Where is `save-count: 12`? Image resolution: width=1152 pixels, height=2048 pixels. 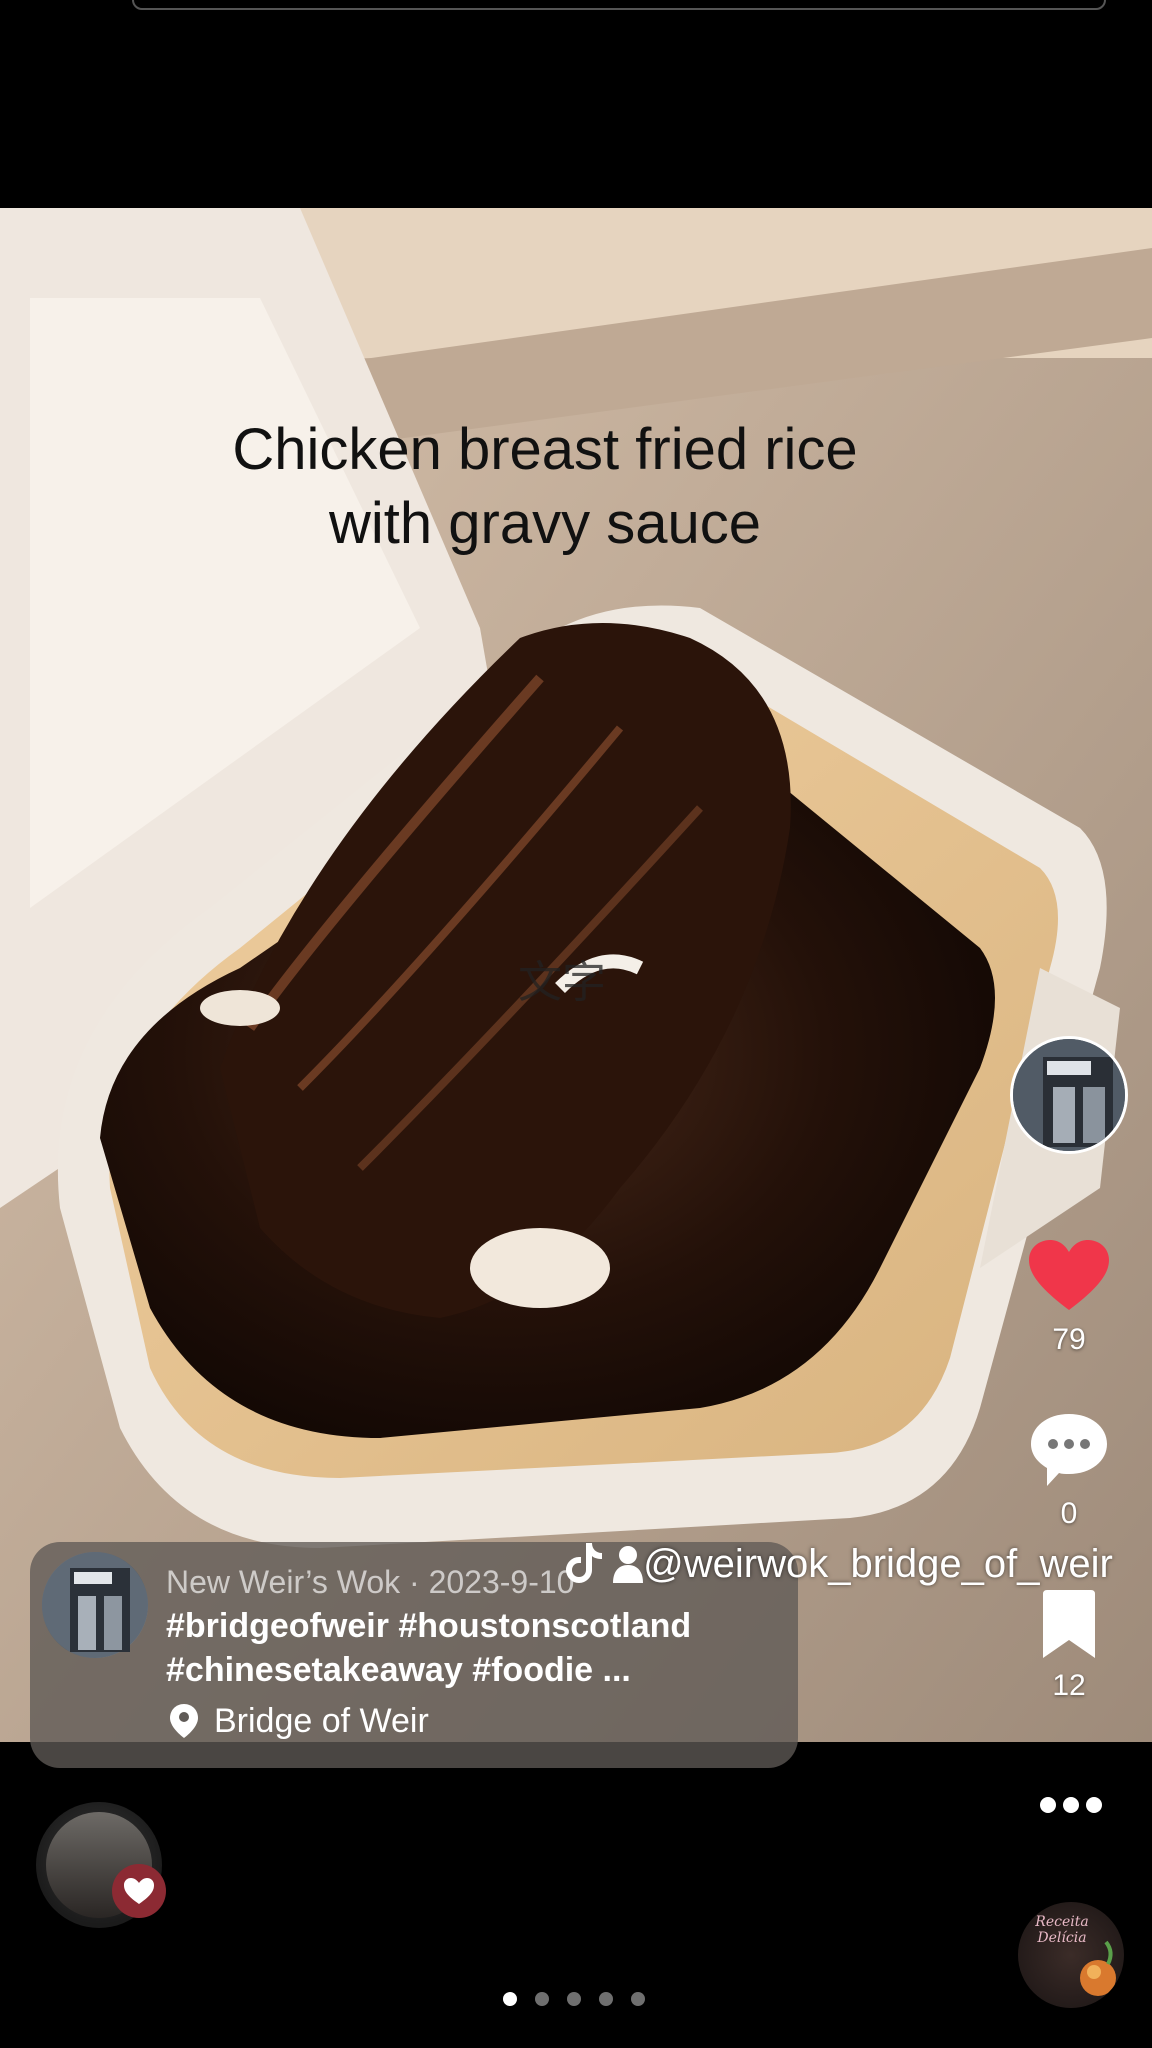
save-count: 12 is located at coordinates (1069, 1685).